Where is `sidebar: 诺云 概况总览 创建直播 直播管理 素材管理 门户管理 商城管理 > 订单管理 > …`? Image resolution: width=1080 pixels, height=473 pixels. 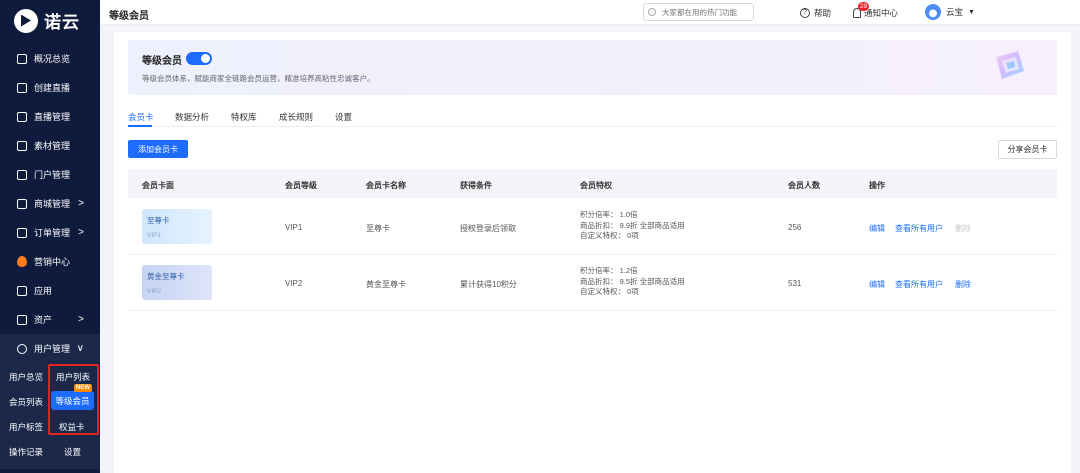
sidebar: 诺云 概况总览 创建直播 直播管理 素材管理 门户管理 商城管理 > 订单管理 > … is located at coordinates (50, 236).